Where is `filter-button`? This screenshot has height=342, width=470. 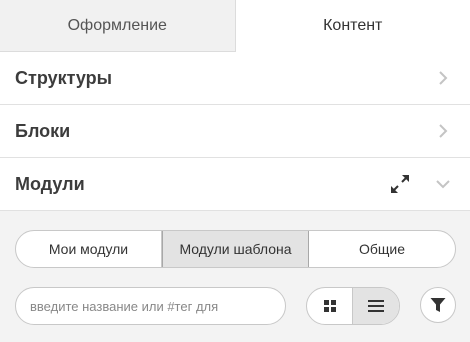 filter-button is located at coordinates (438, 305).